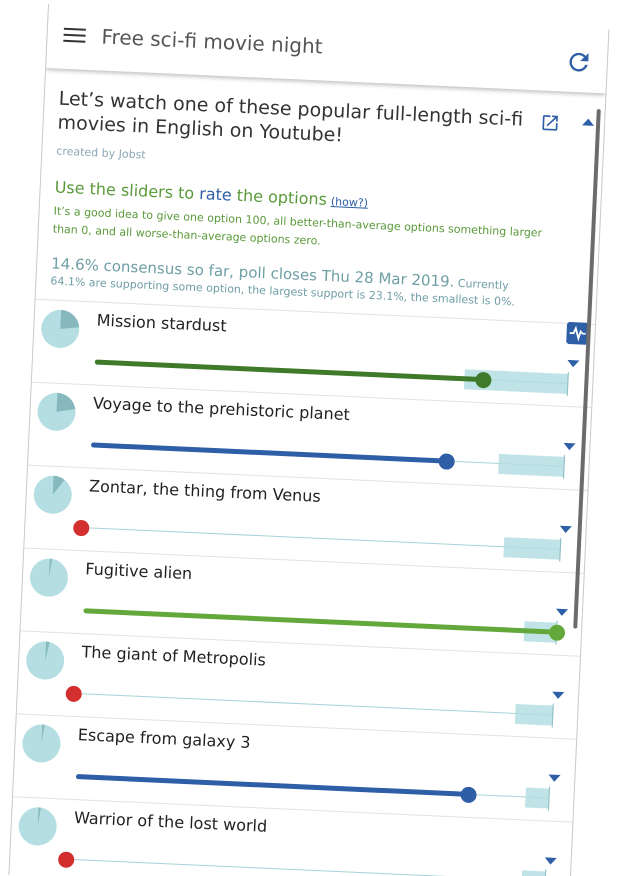  What do you see at coordinates (350, 202) in the screenshot?
I see `how-link: (how?)` at bounding box center [350, 202].